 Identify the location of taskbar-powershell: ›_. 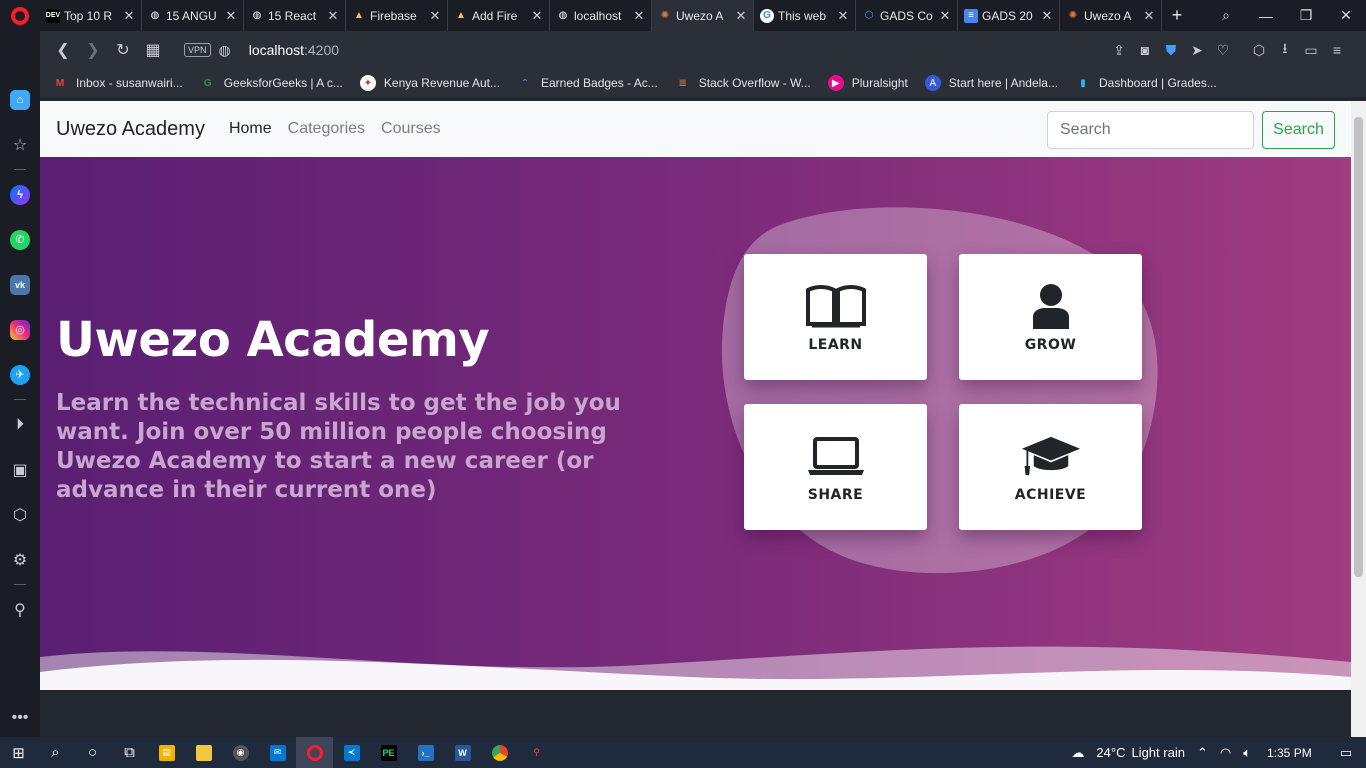
(425, 752).